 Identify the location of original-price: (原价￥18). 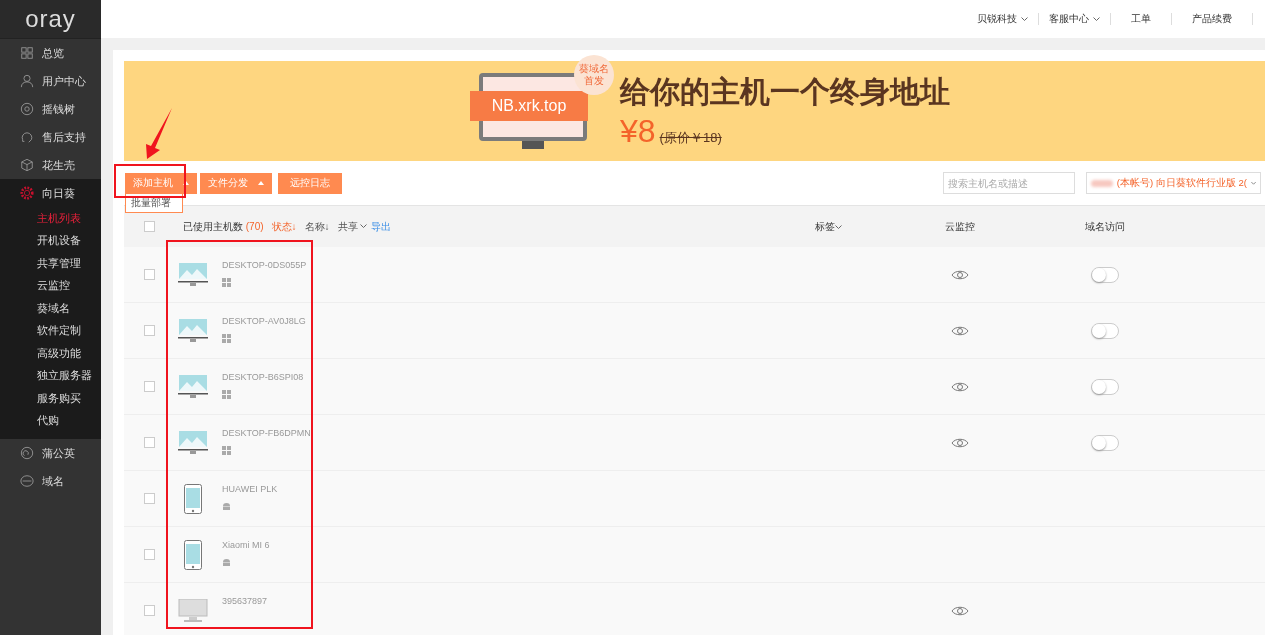
(690, 138).